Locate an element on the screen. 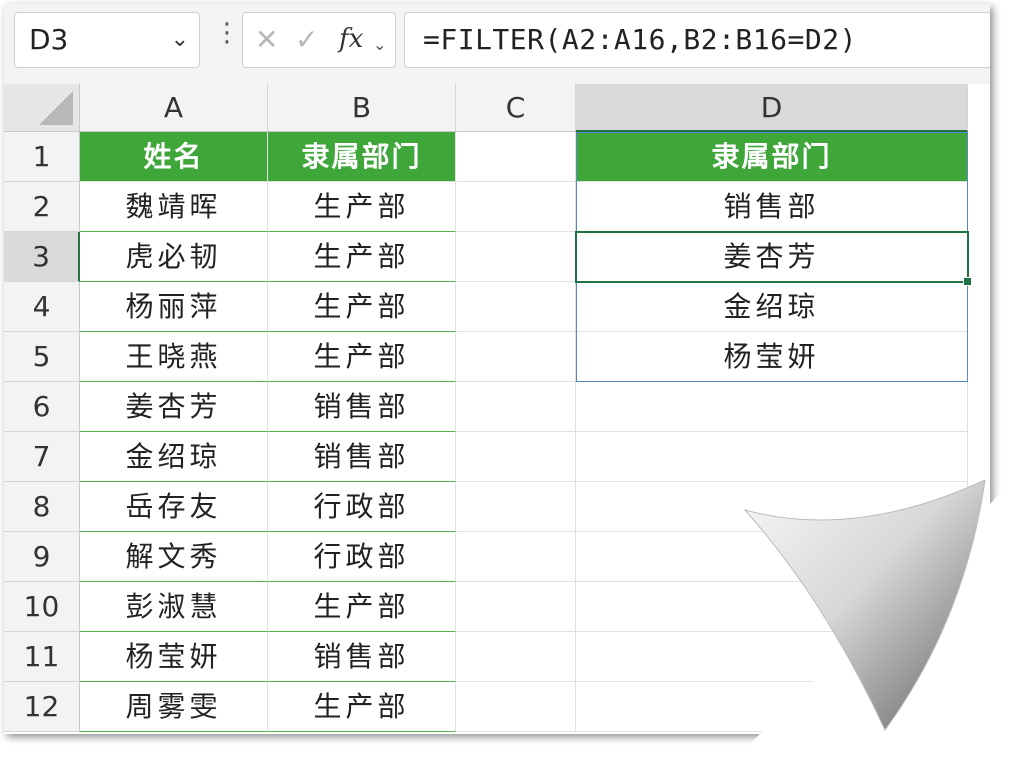 This screenshot has width=1014, height=759. column-header-c: C is located at coordinates (516, 108).